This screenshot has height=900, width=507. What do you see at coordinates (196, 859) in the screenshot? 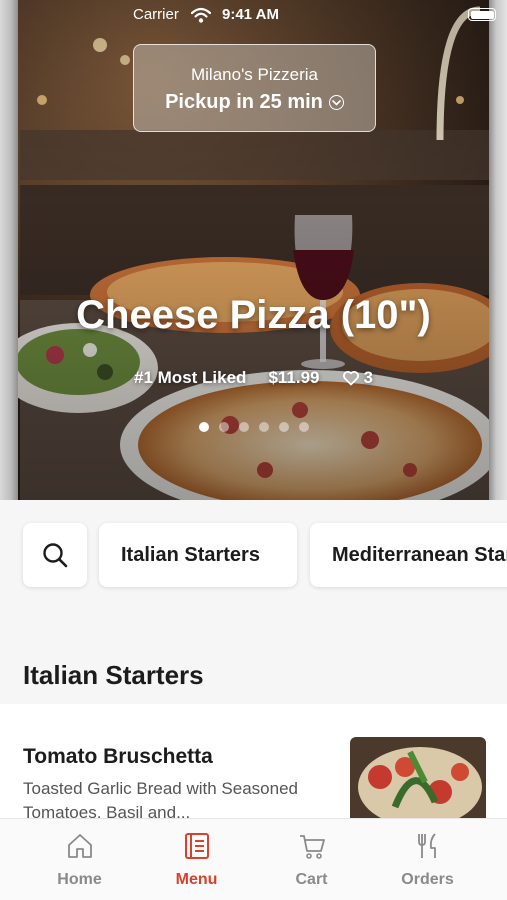
I see `tab-menu: Menu` at bounding box center [196, 859].